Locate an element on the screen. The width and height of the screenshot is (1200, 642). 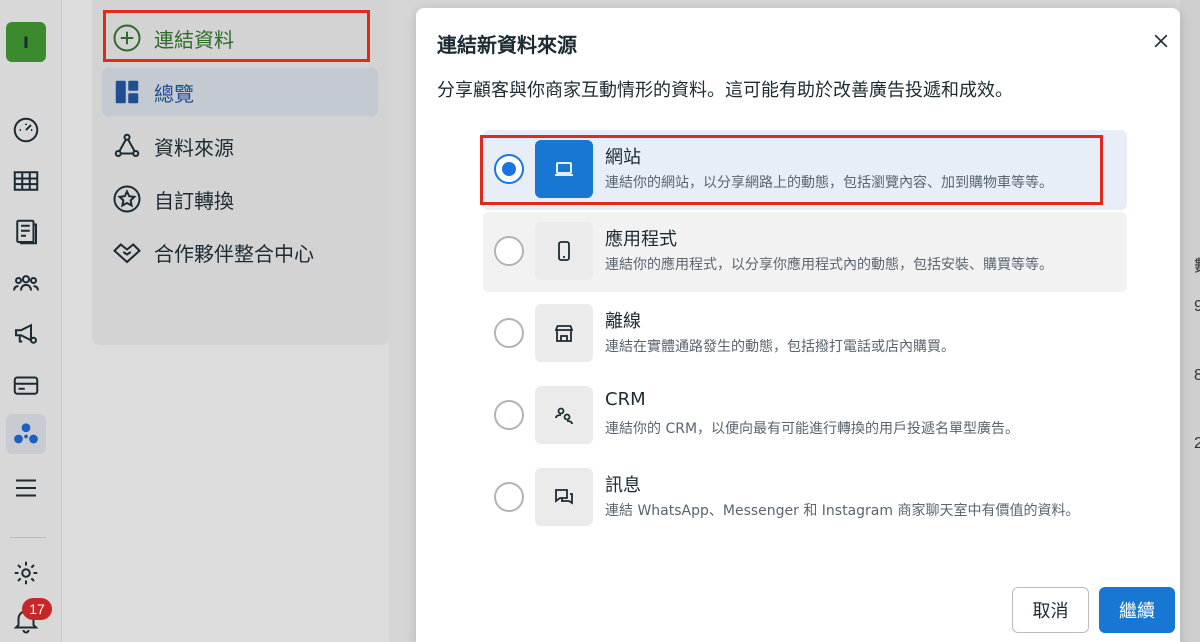
overview-grid-icon is located at coordinates (127, 92).